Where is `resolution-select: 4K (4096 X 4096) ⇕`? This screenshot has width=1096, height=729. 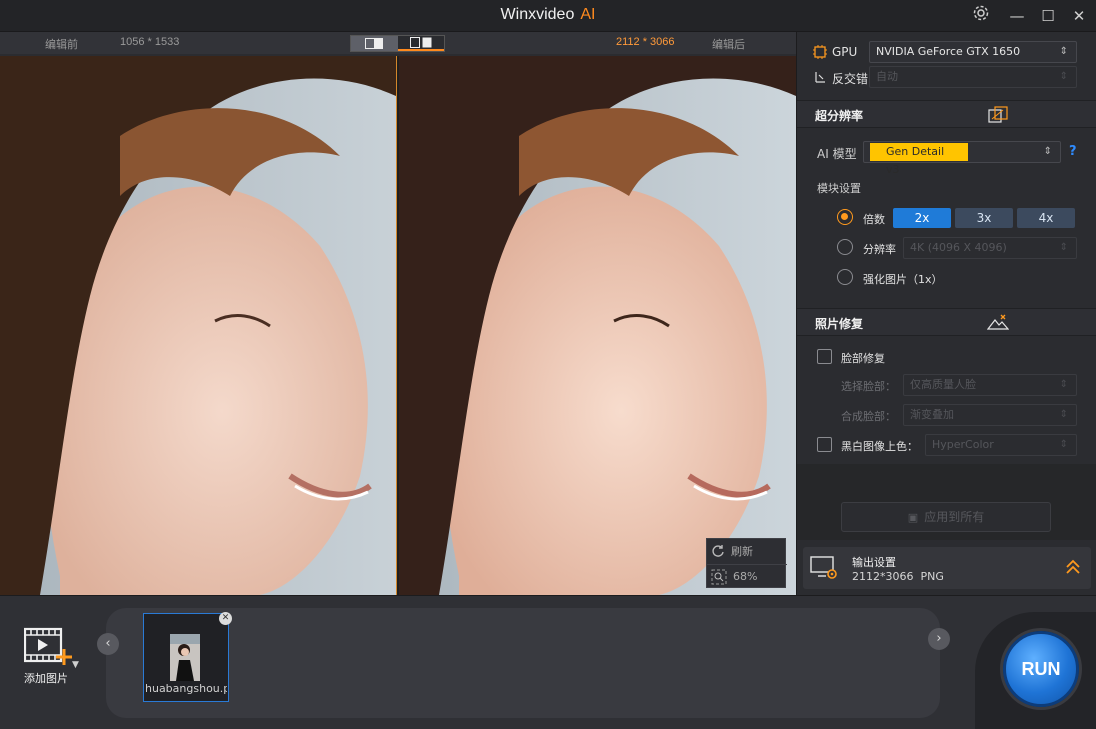 resolution-select: 4K (4096 X 4096) ⇕ is located at coordinates (990, 248).